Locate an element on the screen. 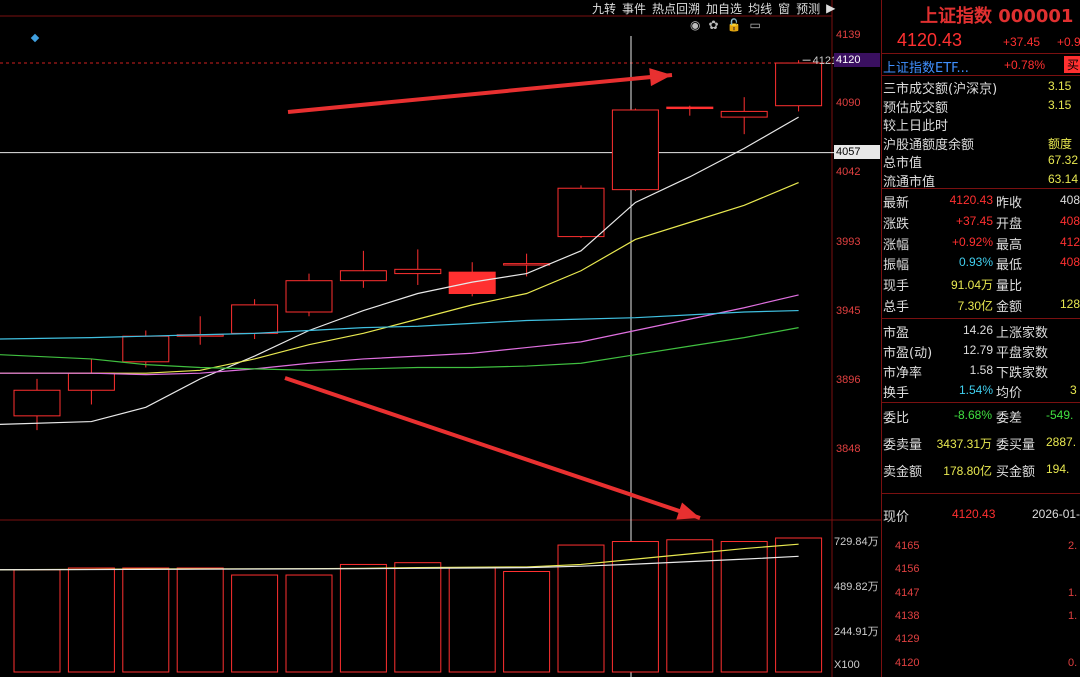  mini-right-axis-label: 0. is located at coordinates (1073, 663).